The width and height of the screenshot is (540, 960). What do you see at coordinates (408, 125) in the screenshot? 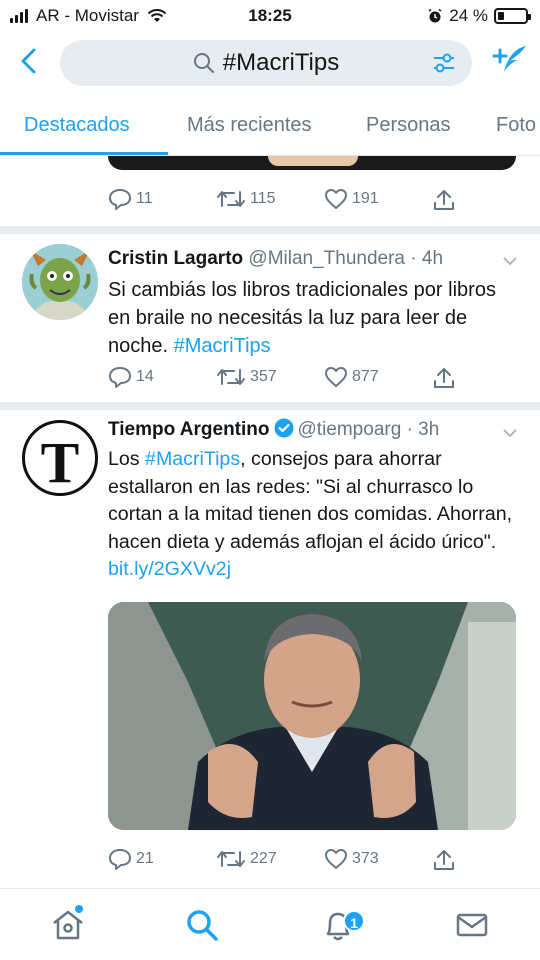
I see `tab-personas: Personas` at bounding box center [408, 125].